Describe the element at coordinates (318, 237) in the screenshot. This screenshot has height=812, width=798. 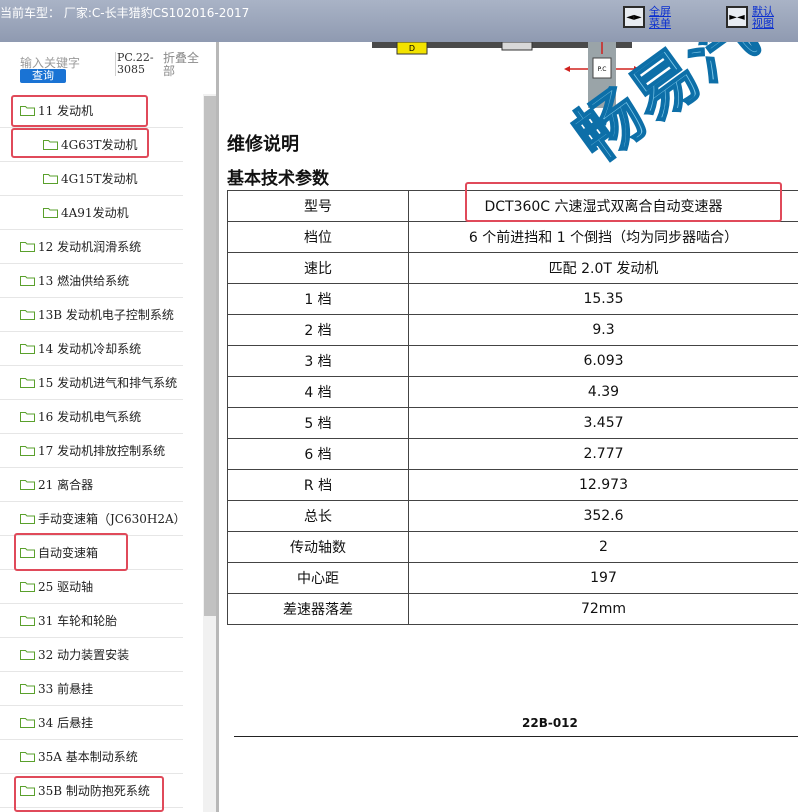
I see `param-name-cell: 档位` at that location.